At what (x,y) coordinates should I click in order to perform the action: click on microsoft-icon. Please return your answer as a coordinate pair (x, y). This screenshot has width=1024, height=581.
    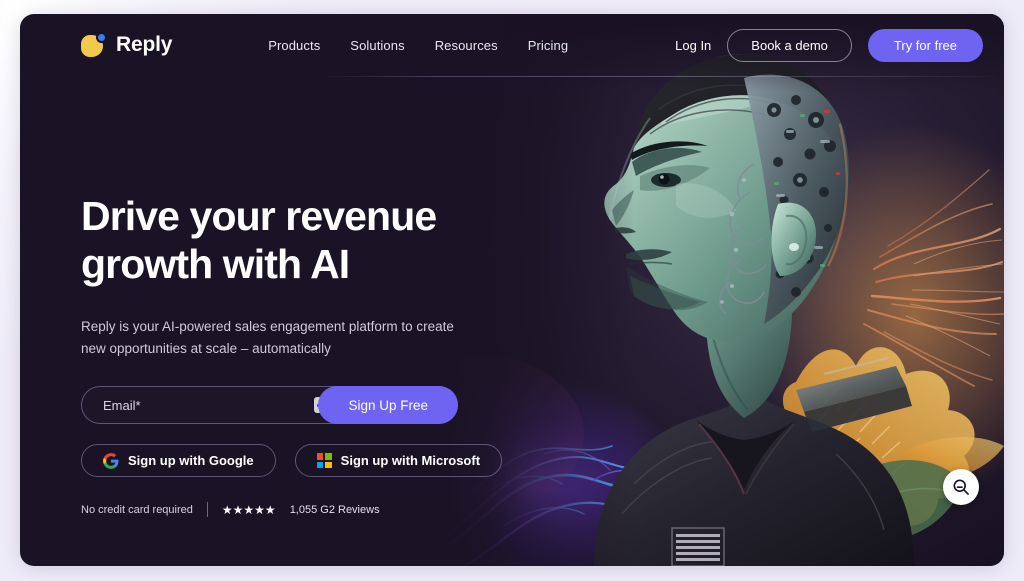
    Looking at the image, I should click on (324, 461).